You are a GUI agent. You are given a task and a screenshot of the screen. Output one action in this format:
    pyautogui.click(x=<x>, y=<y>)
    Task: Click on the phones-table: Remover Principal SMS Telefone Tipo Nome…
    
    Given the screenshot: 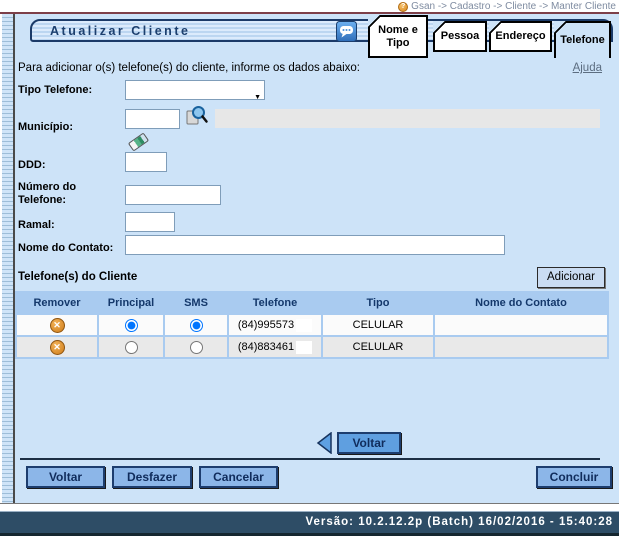 What is the action you would take?
    pyautogui.click(x=312, y=325)
    